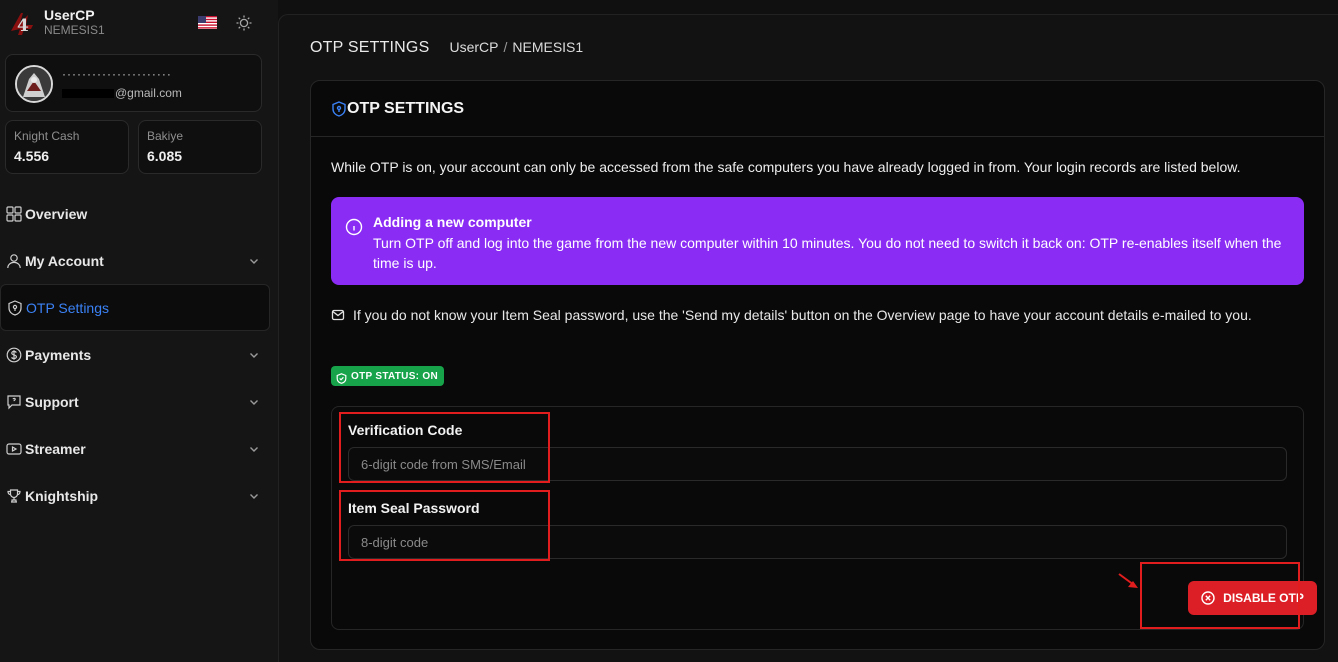 The width and height of the screenshot is (1338, 662). I want to click on us-flag-icon, so click(207, 22).